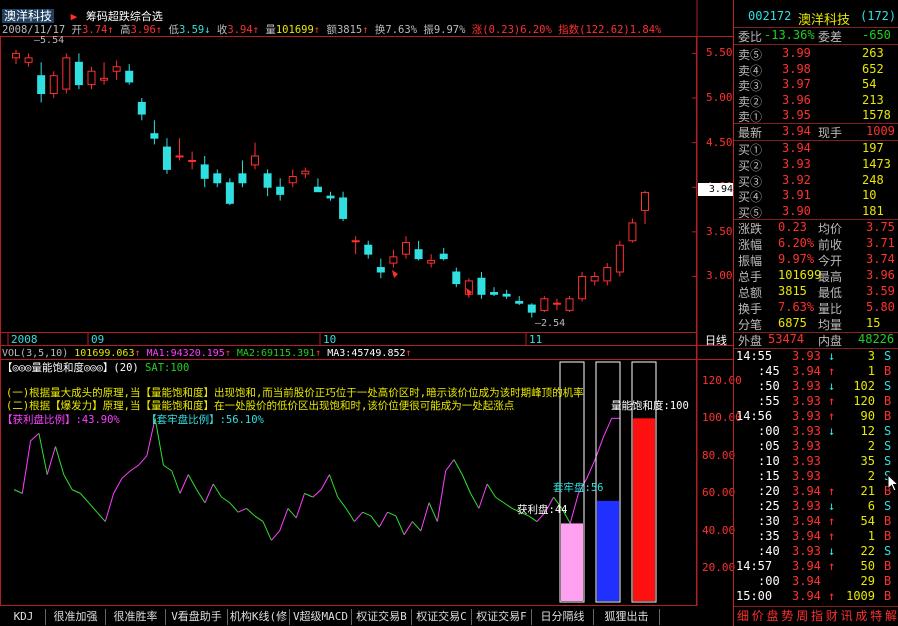  Describe the element at coordinates (816, 417) in the screenshot. I see `trade-tick-row: 14:56 3.93 ↑ 90 B` at that location.